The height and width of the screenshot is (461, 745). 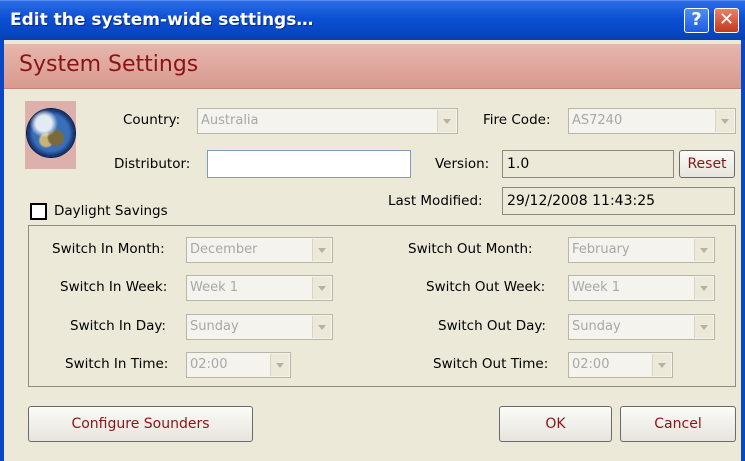 I want to click on globe-icon, so click(x=51, y=133).